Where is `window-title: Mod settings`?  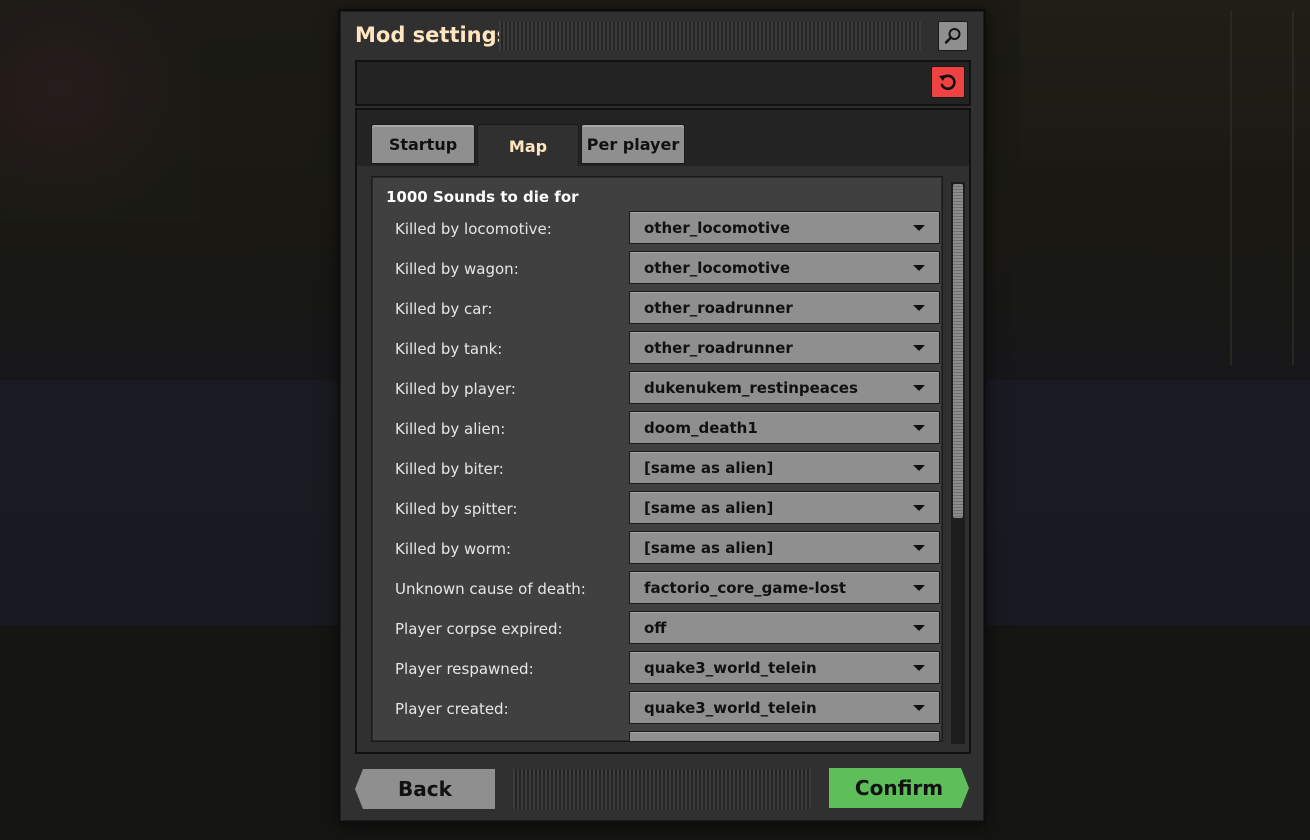
window-title: Mod settings is located at coordinates (432, 35).